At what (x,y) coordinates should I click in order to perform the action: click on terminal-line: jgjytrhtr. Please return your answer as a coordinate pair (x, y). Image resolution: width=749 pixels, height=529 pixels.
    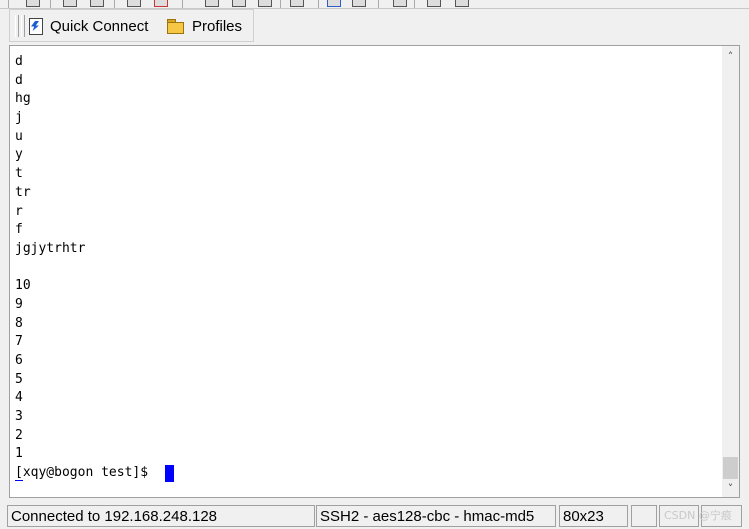
    Looking at the image, I should click on (50, 248).